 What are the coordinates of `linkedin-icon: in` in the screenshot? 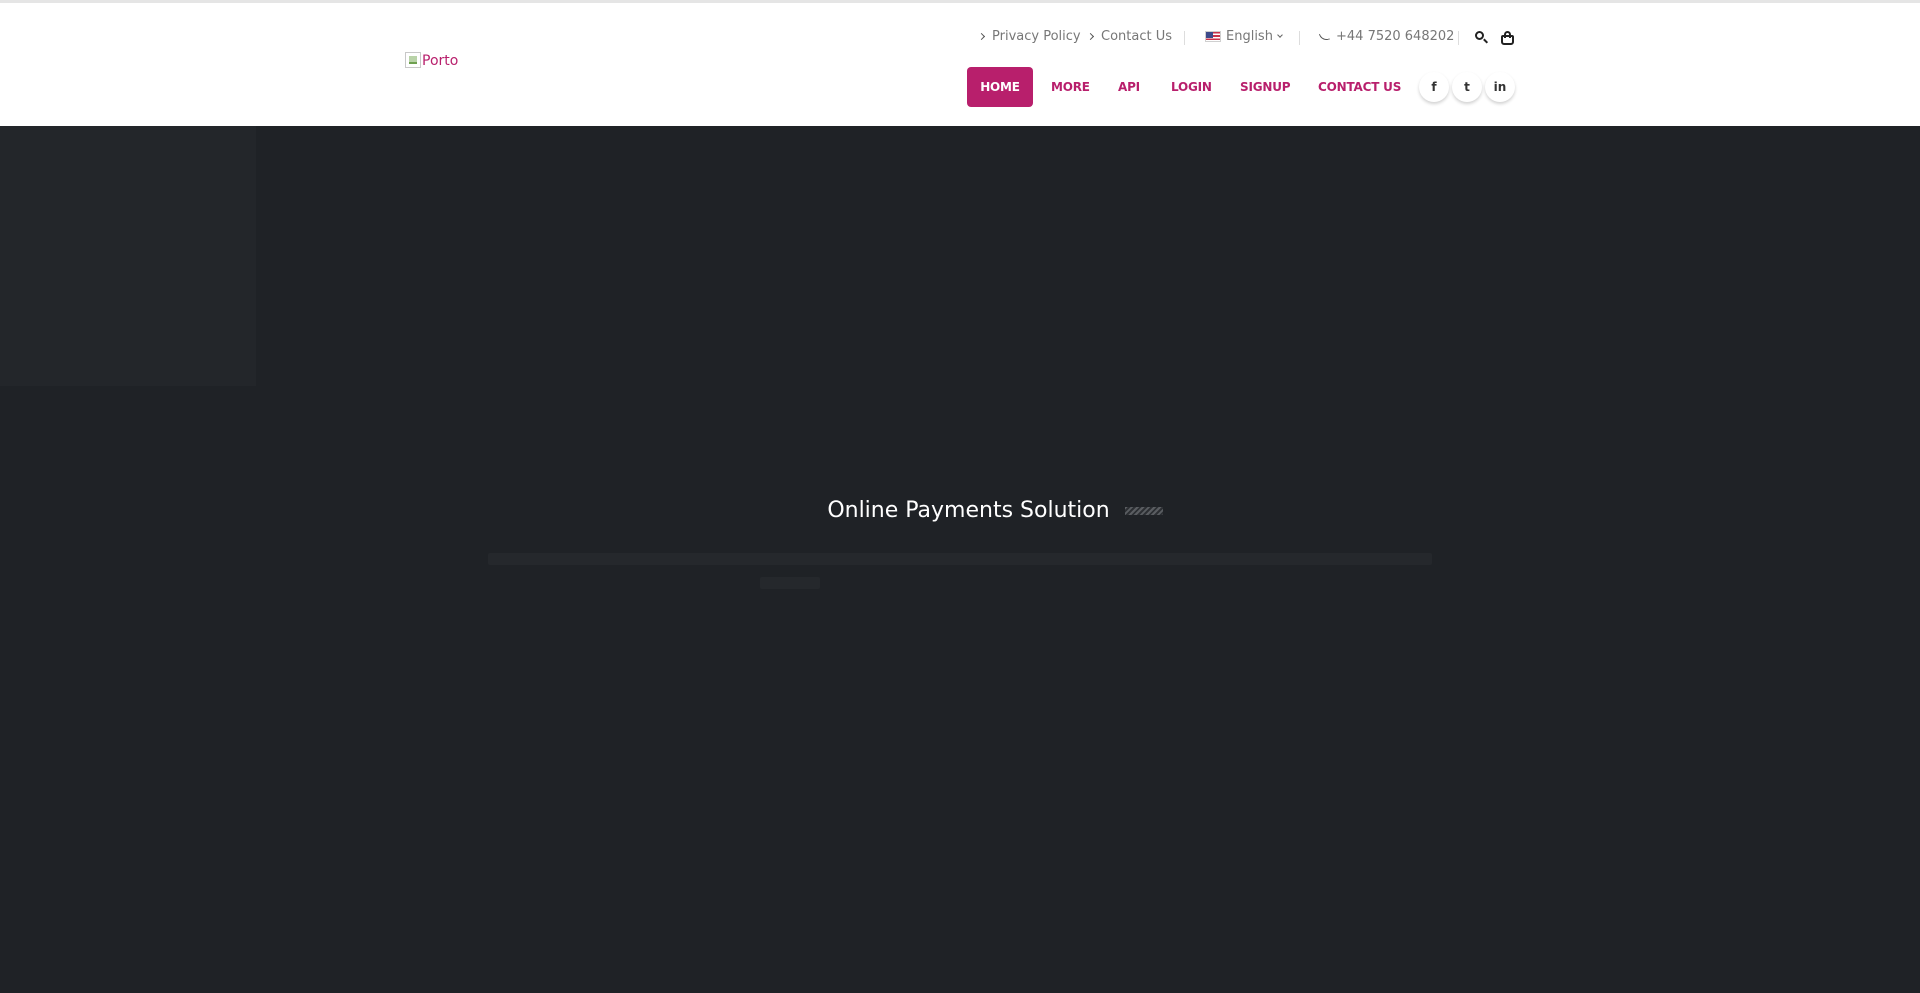 It's located at (1500, 87).